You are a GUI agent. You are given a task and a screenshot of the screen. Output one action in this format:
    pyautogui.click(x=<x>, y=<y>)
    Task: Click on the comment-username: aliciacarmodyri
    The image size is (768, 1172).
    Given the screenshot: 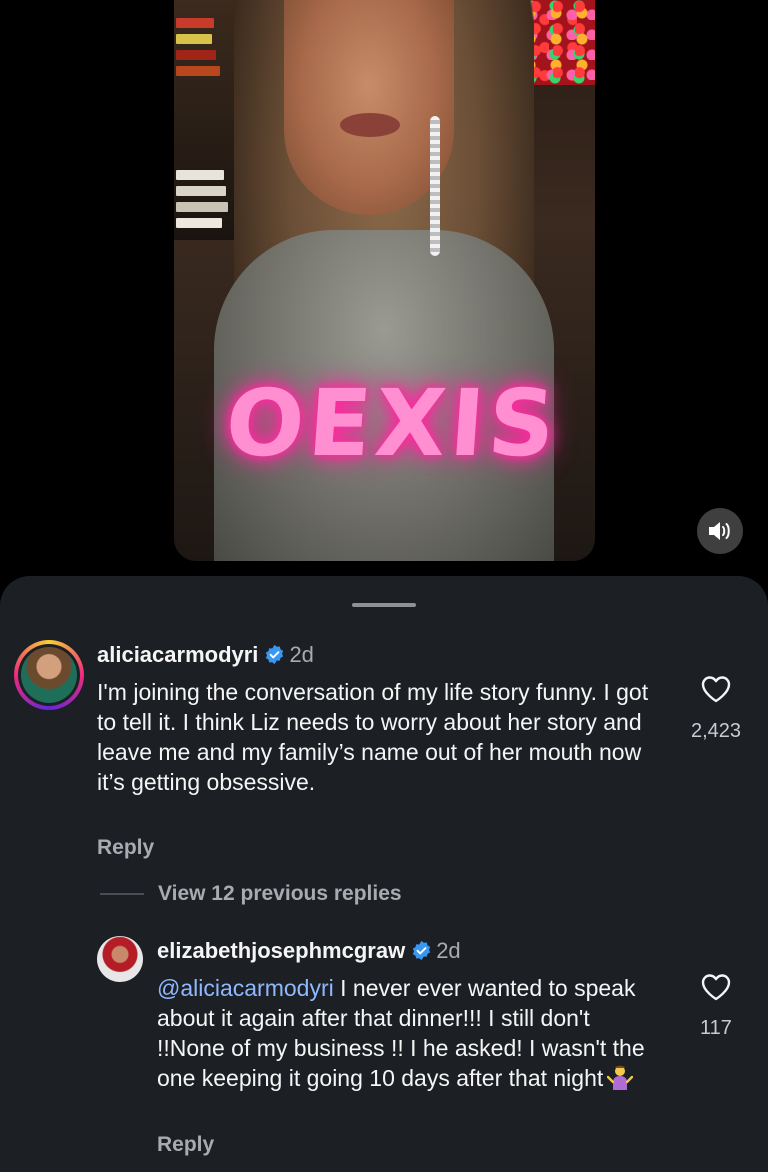 What is the action you would take?
    pyautogui.click(x=177, y=654)
    